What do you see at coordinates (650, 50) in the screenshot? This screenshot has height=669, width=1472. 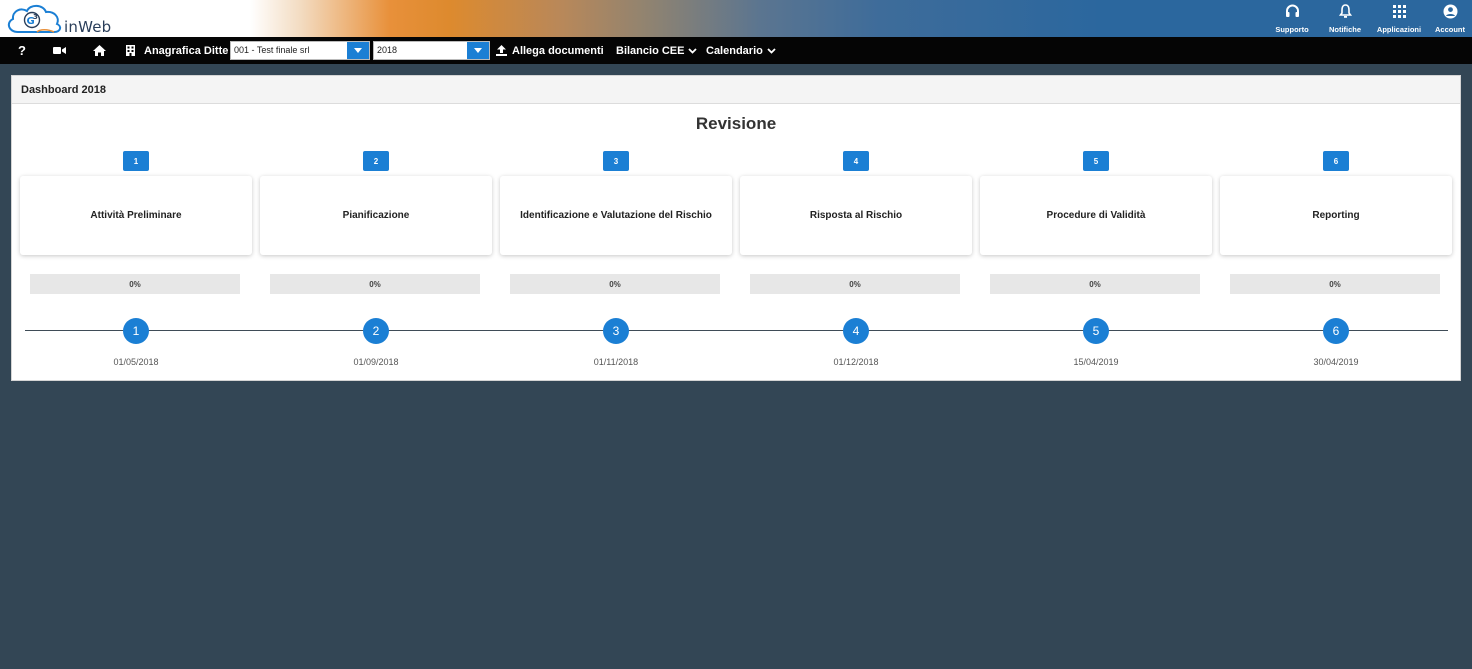 I see `bilancio-cee-label: Bilancio CEE` at bounding box center [650, 50].